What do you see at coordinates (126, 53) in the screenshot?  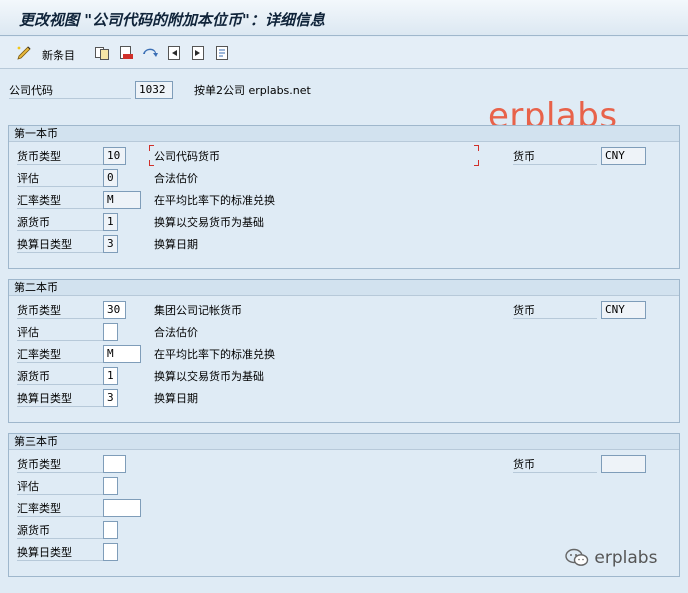 I see `delete-icon` at bounding box center [126, 53].